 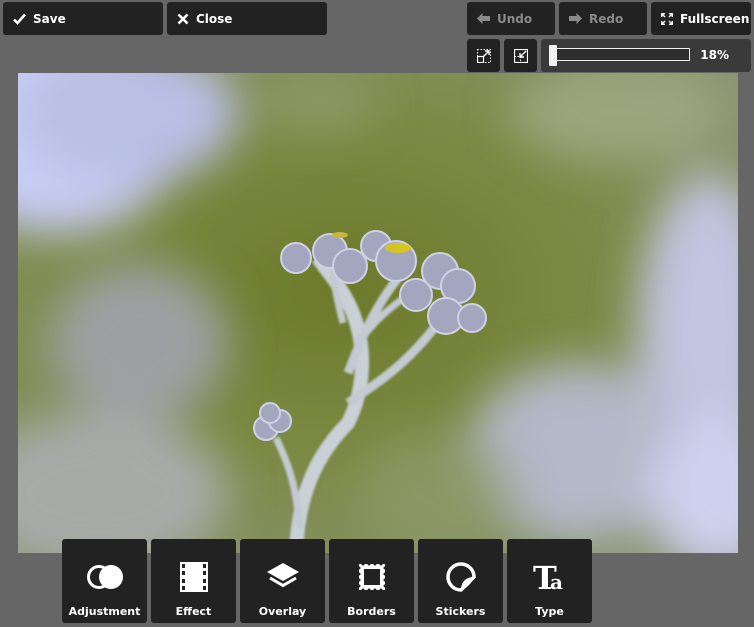 I want to click on redo-label: Redo, so click(x=606, y=18).